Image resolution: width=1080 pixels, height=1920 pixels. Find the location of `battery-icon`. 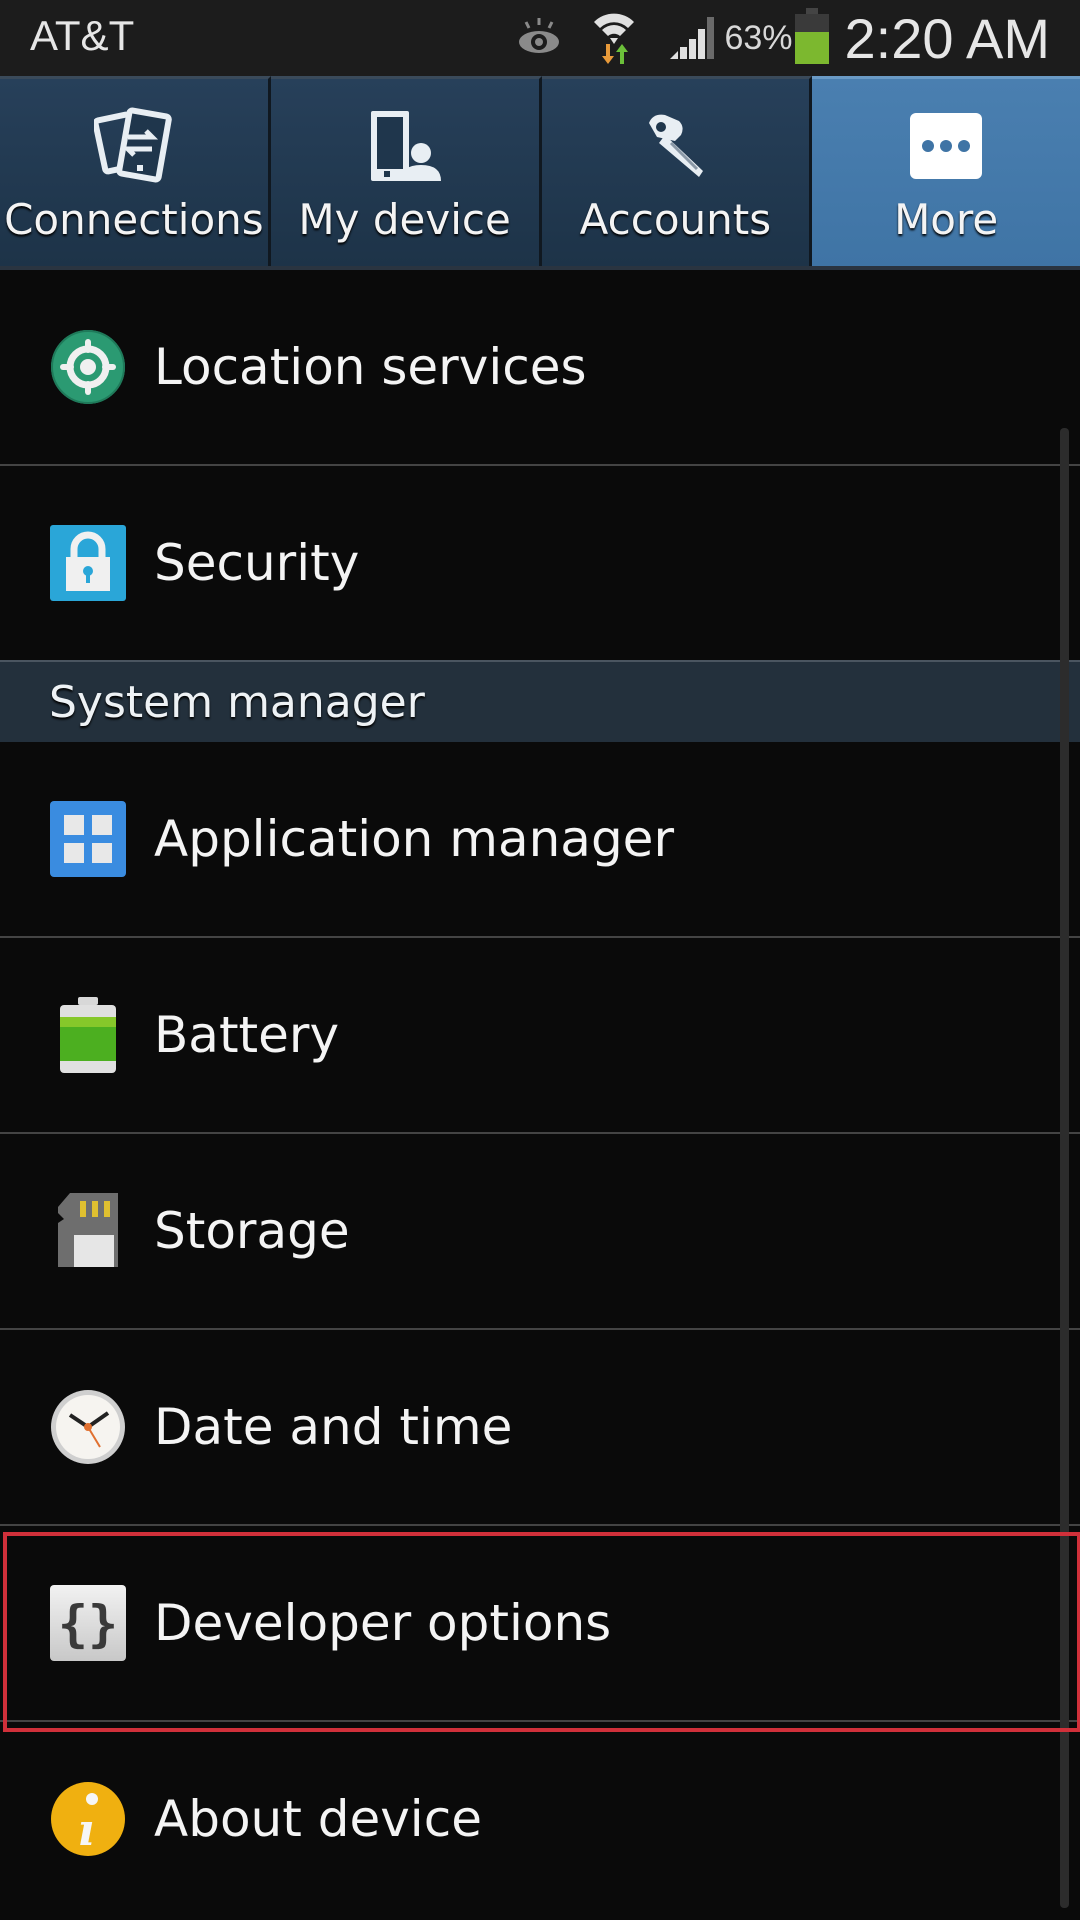

battery-icon is located at coordinates (88, 1035).